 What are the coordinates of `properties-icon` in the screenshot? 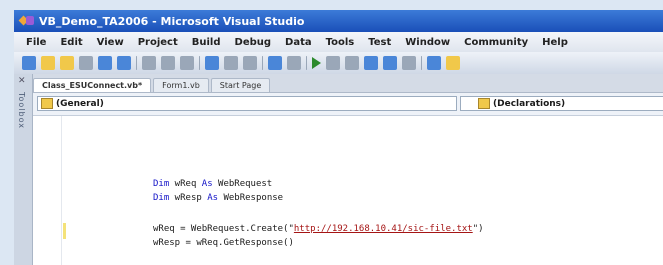 It's located at (453, 63).